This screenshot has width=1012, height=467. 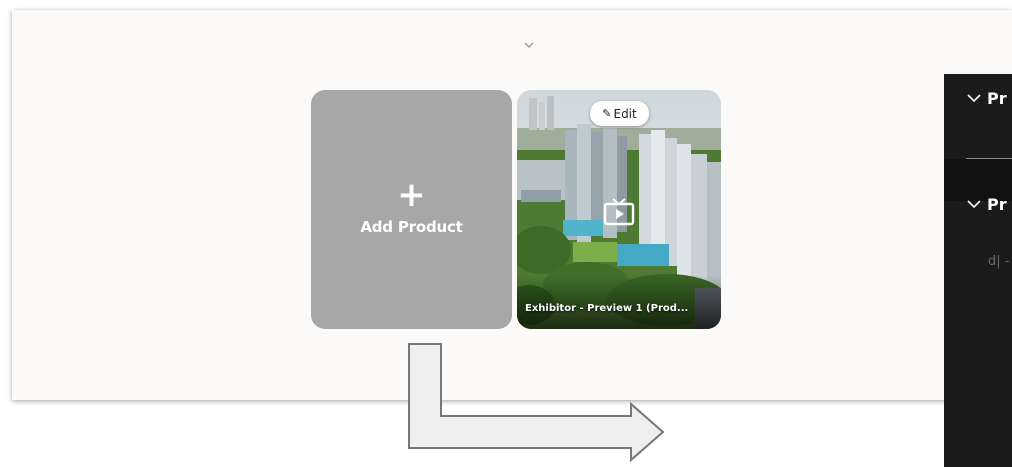 I want to click on panel-section-header-2: Pr, so click(x=978, y=204).